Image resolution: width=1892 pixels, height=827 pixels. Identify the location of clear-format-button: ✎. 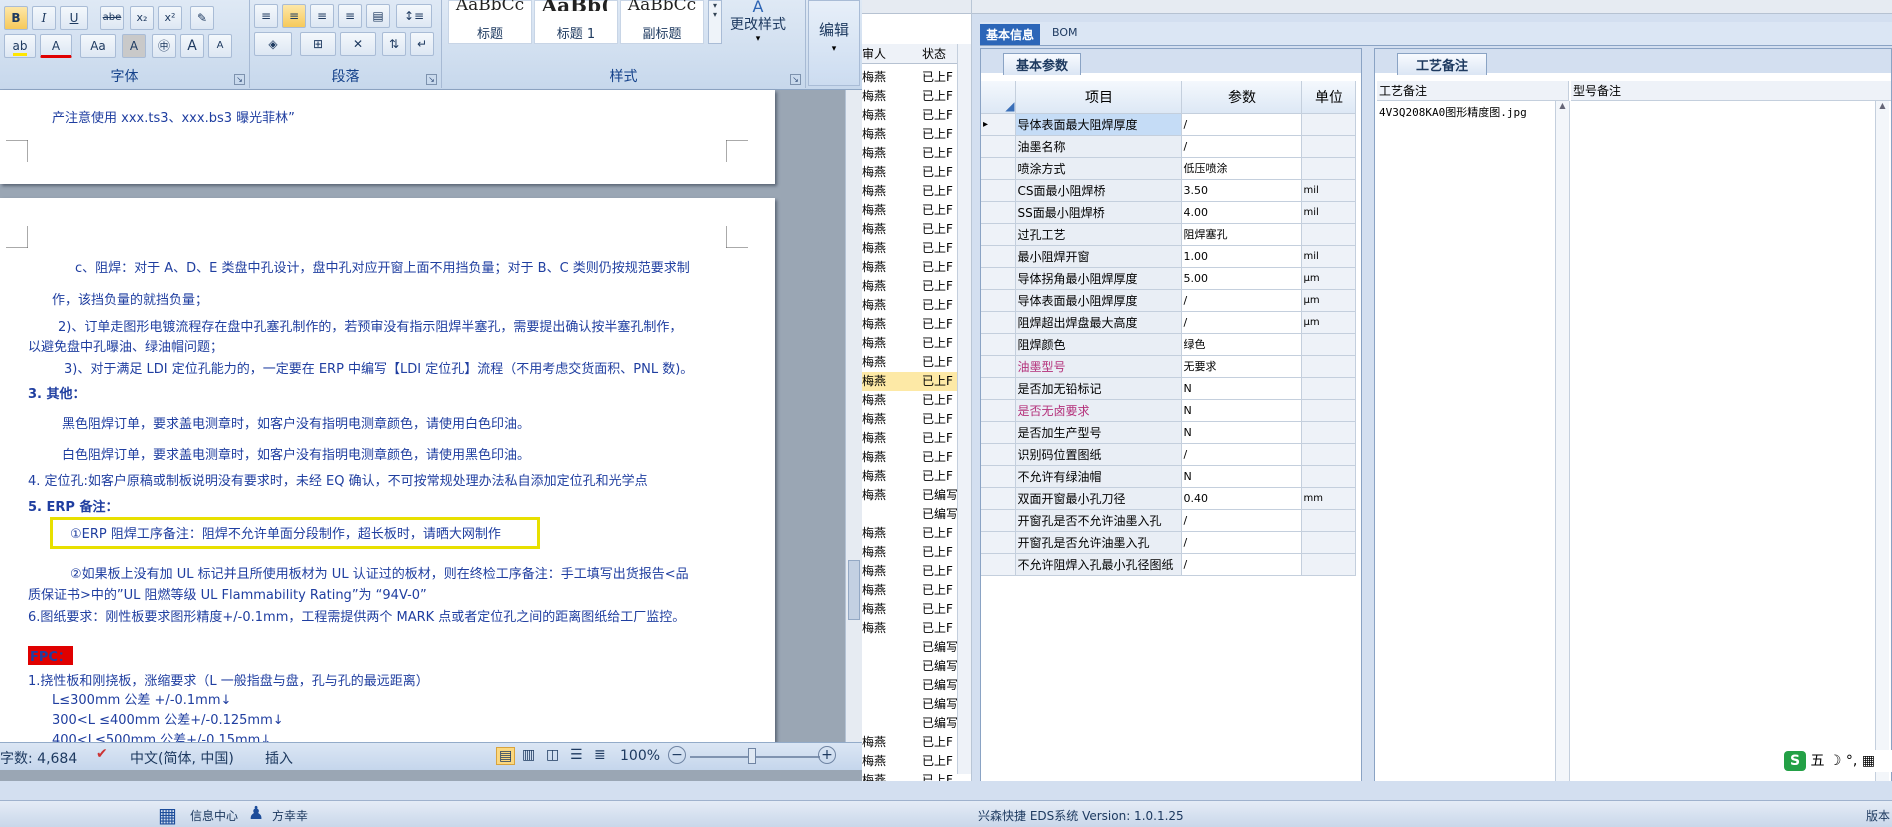
(202, 18).